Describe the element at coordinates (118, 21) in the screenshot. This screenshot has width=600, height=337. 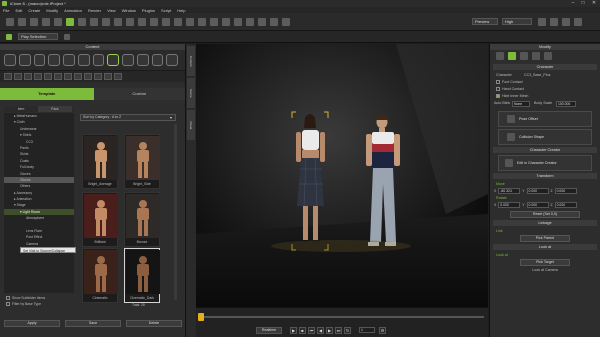
I see `camera-move-icon` at that location.